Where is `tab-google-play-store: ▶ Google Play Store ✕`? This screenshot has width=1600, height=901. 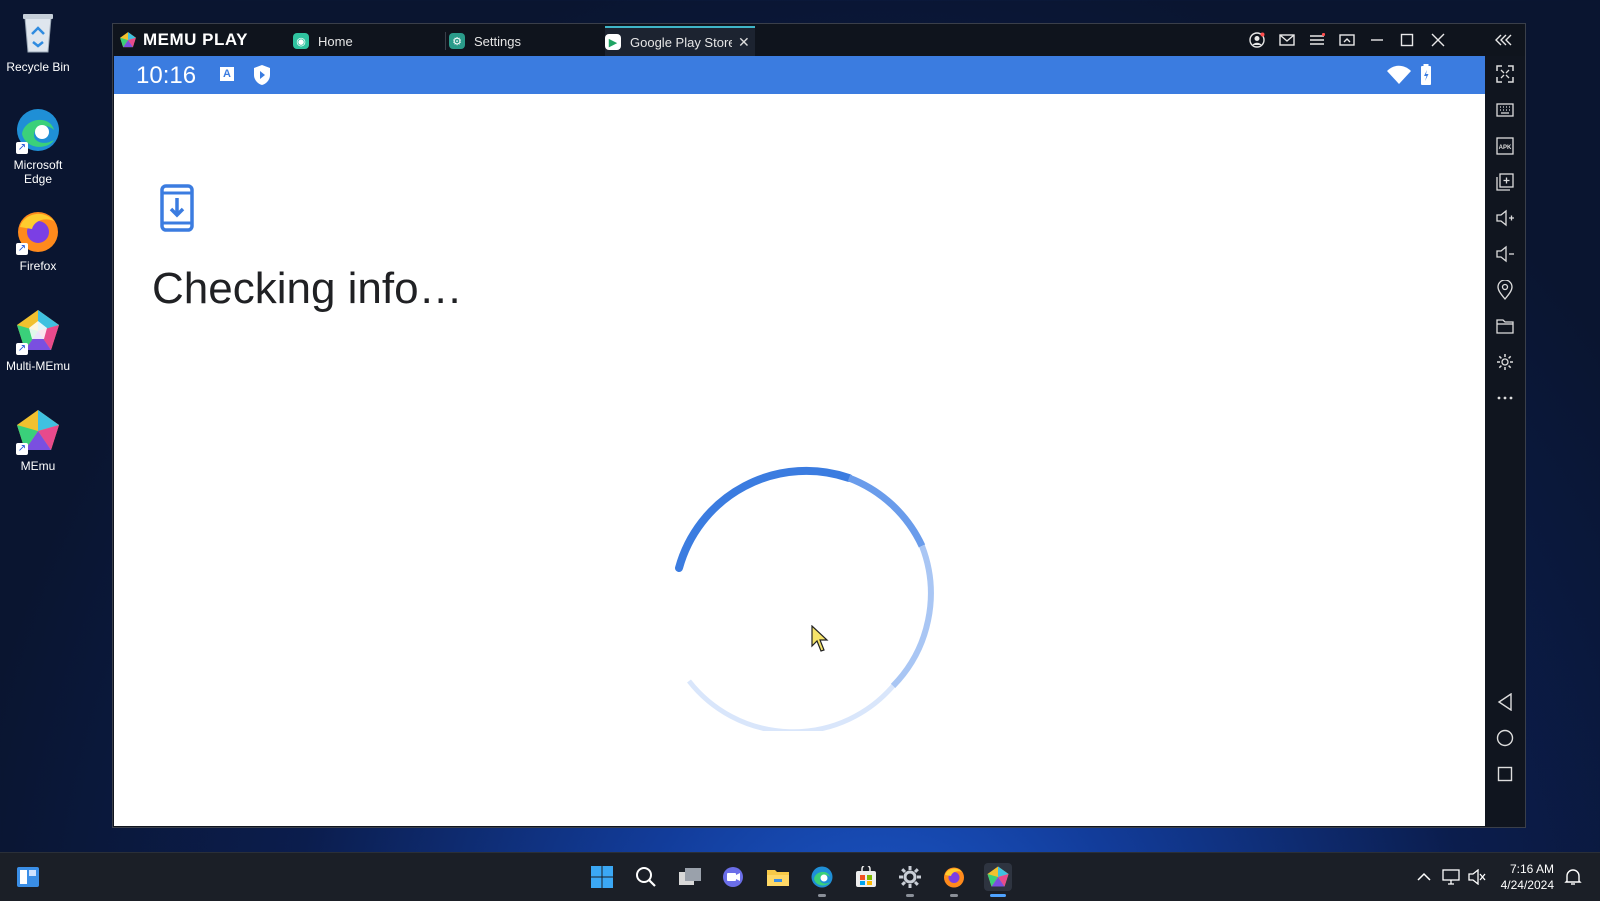 tab-google-play-store: ▶ Google Play Store ✕ is located at coordinates (680, 41).